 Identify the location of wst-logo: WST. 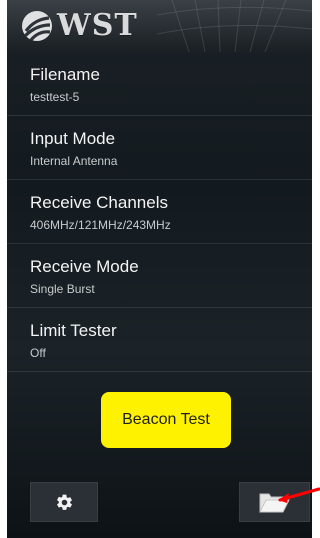
(79, 26).